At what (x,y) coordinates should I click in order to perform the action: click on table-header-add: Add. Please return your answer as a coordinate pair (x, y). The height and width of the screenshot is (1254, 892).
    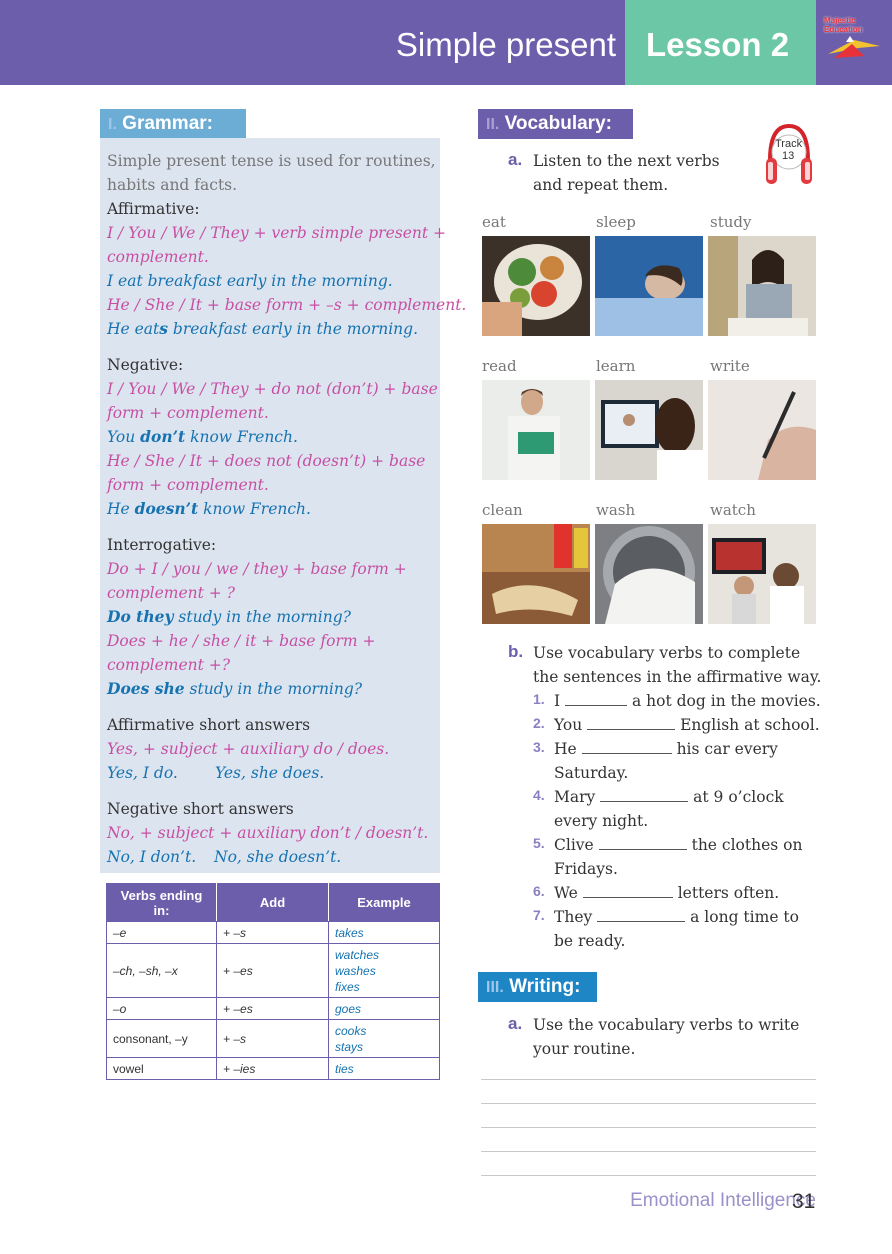
    Looking at the image, I should click on (272, 902).